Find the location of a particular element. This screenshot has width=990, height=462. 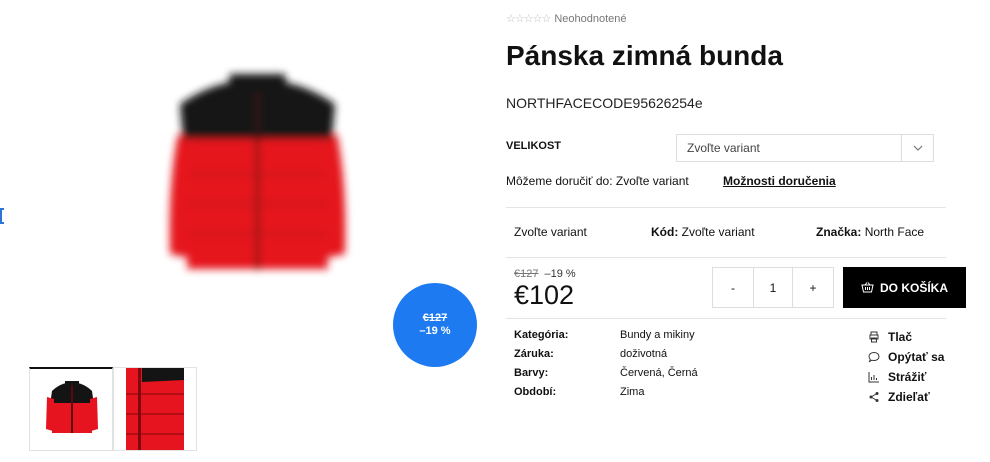

current-price: €102 is located at coordinates (544, 295).